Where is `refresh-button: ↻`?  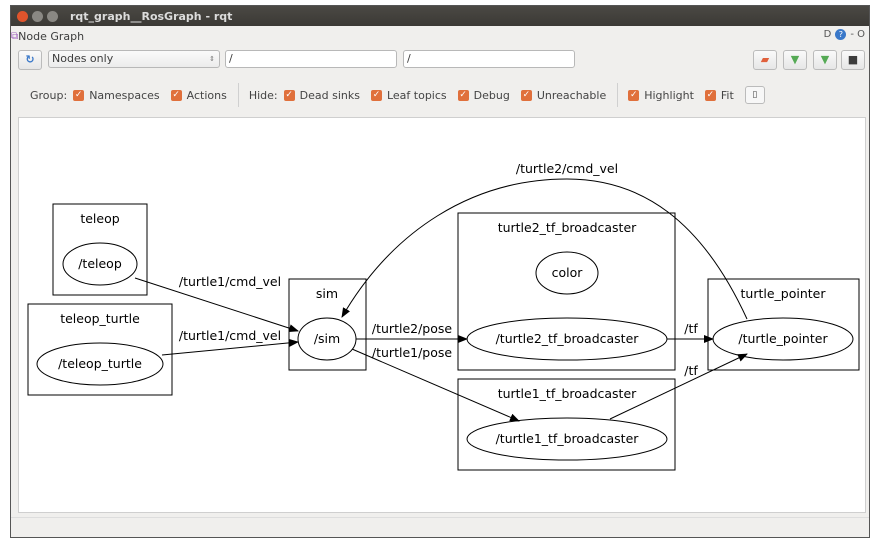 refresh-button: ↻ is located at coordinates (30, 60).